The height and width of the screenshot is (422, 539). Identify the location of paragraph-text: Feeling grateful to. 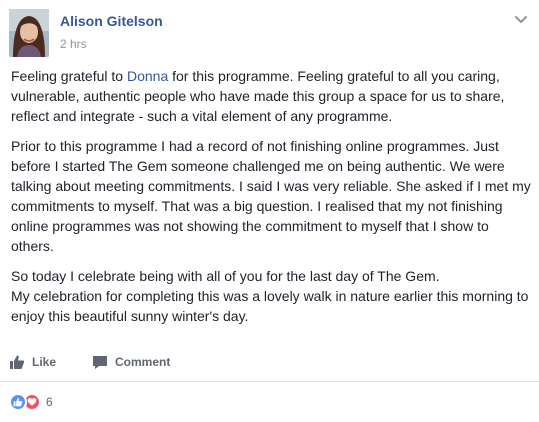
(69, 76).